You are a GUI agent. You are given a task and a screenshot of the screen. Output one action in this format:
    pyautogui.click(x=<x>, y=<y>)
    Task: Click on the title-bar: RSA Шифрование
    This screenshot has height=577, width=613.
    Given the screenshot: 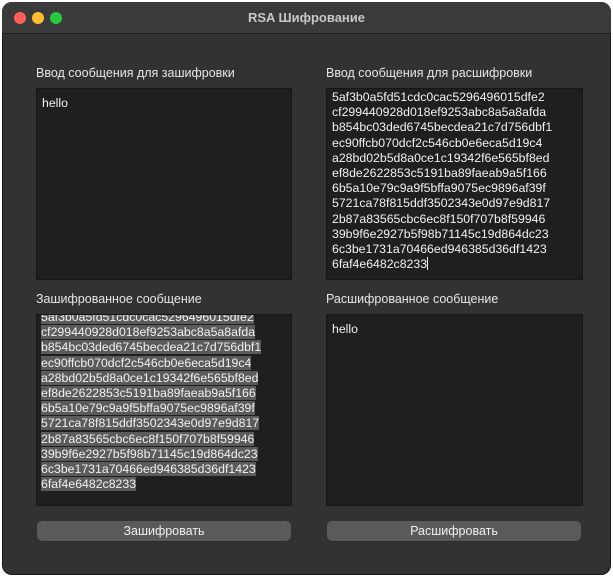 What is the action you would take?
    pyautogui.click(x=306, y=18)
    